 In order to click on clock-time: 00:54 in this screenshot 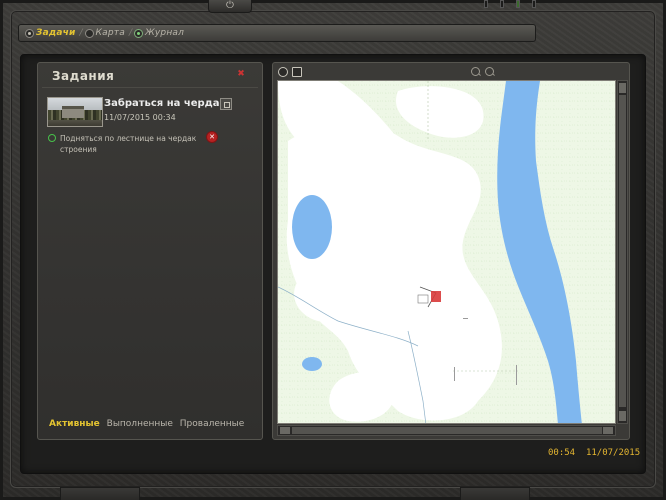, I will do `click(562, 453)`.